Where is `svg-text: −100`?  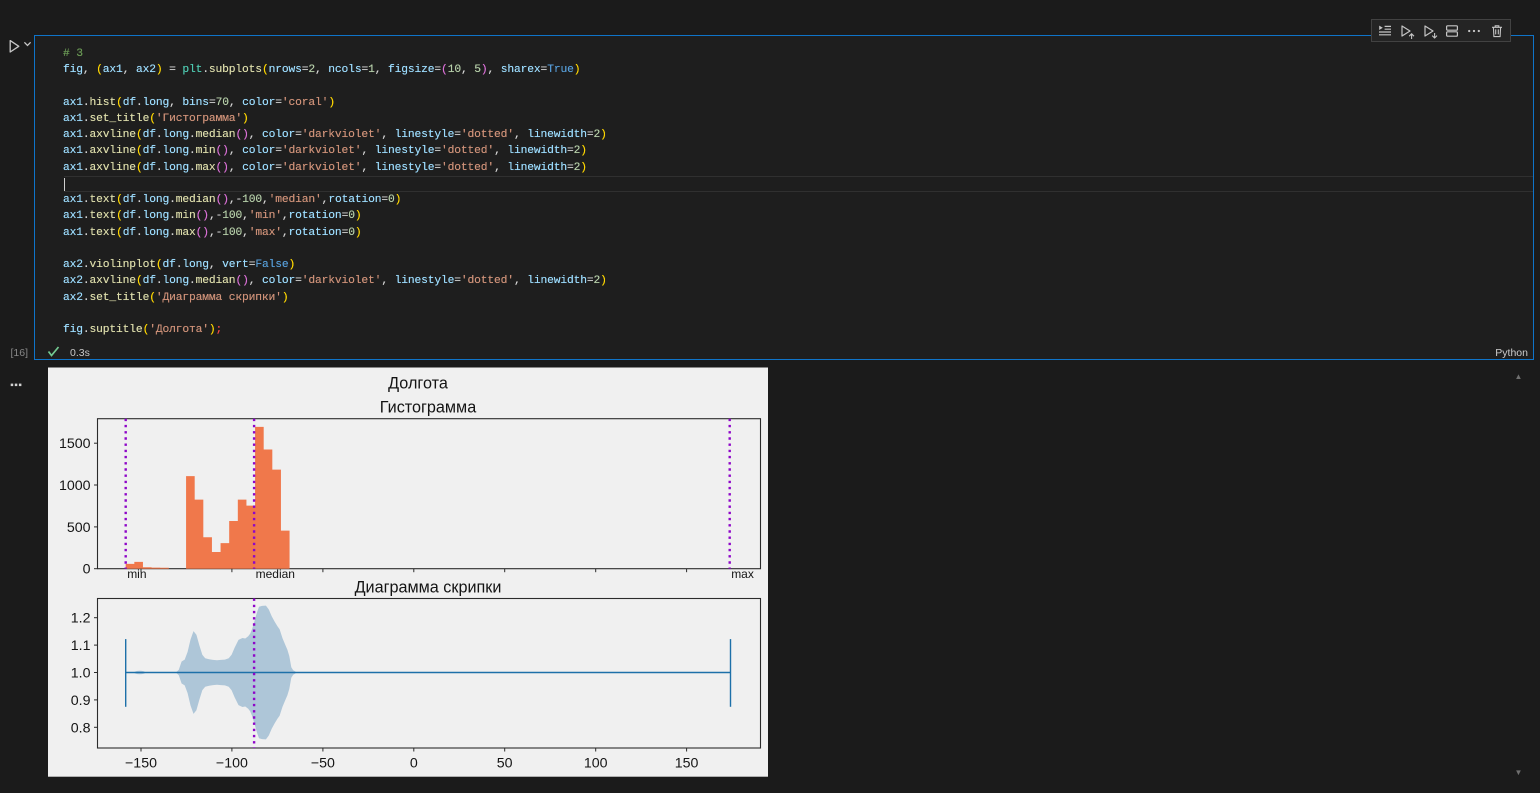
svg-text: −100 is located at coordinates (232, 764).